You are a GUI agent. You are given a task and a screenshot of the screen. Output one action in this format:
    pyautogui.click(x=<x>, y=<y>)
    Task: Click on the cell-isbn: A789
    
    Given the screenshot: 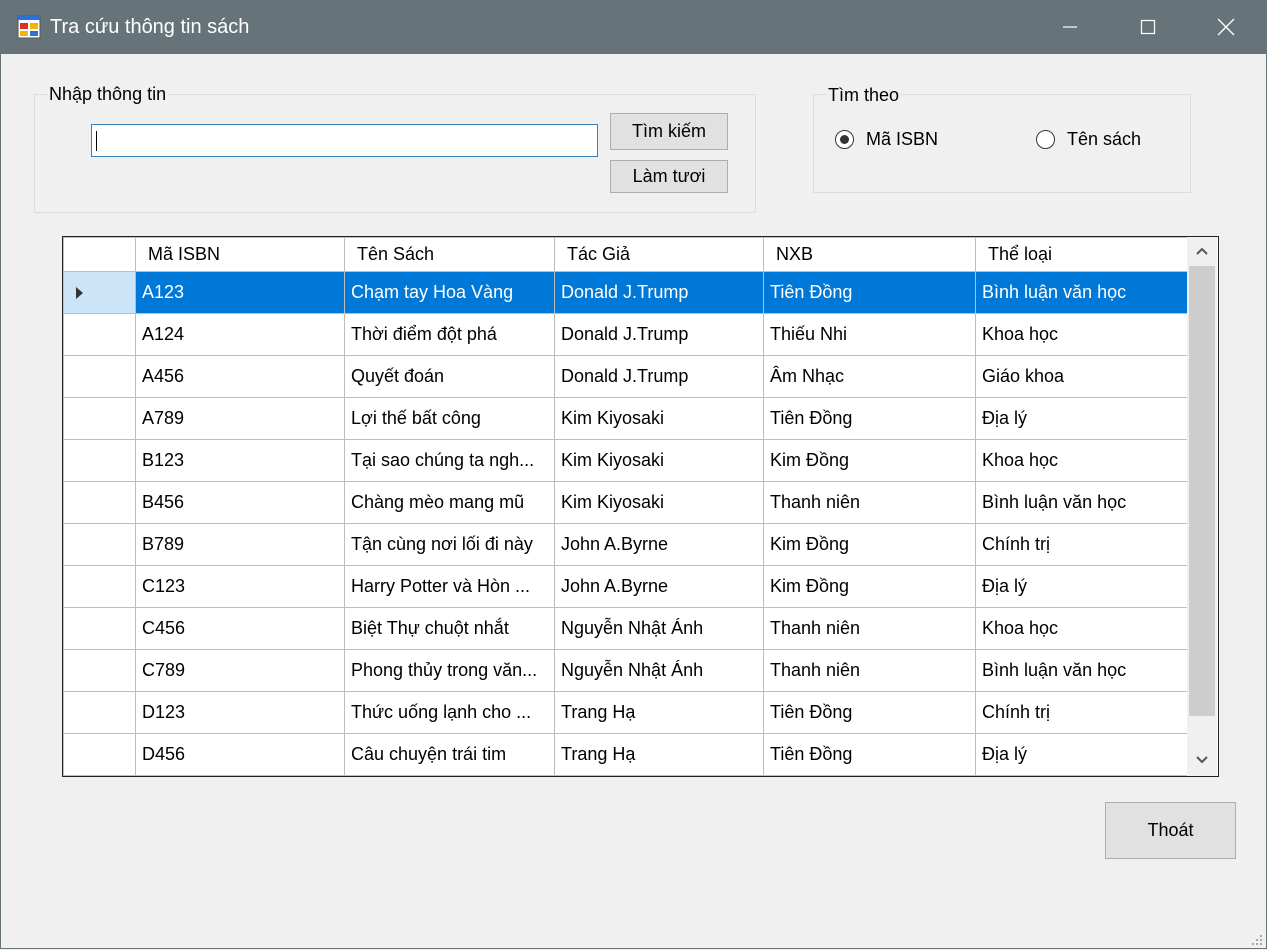 What is the action you would take?
    pyautogui.click(x=240, y=418)
    